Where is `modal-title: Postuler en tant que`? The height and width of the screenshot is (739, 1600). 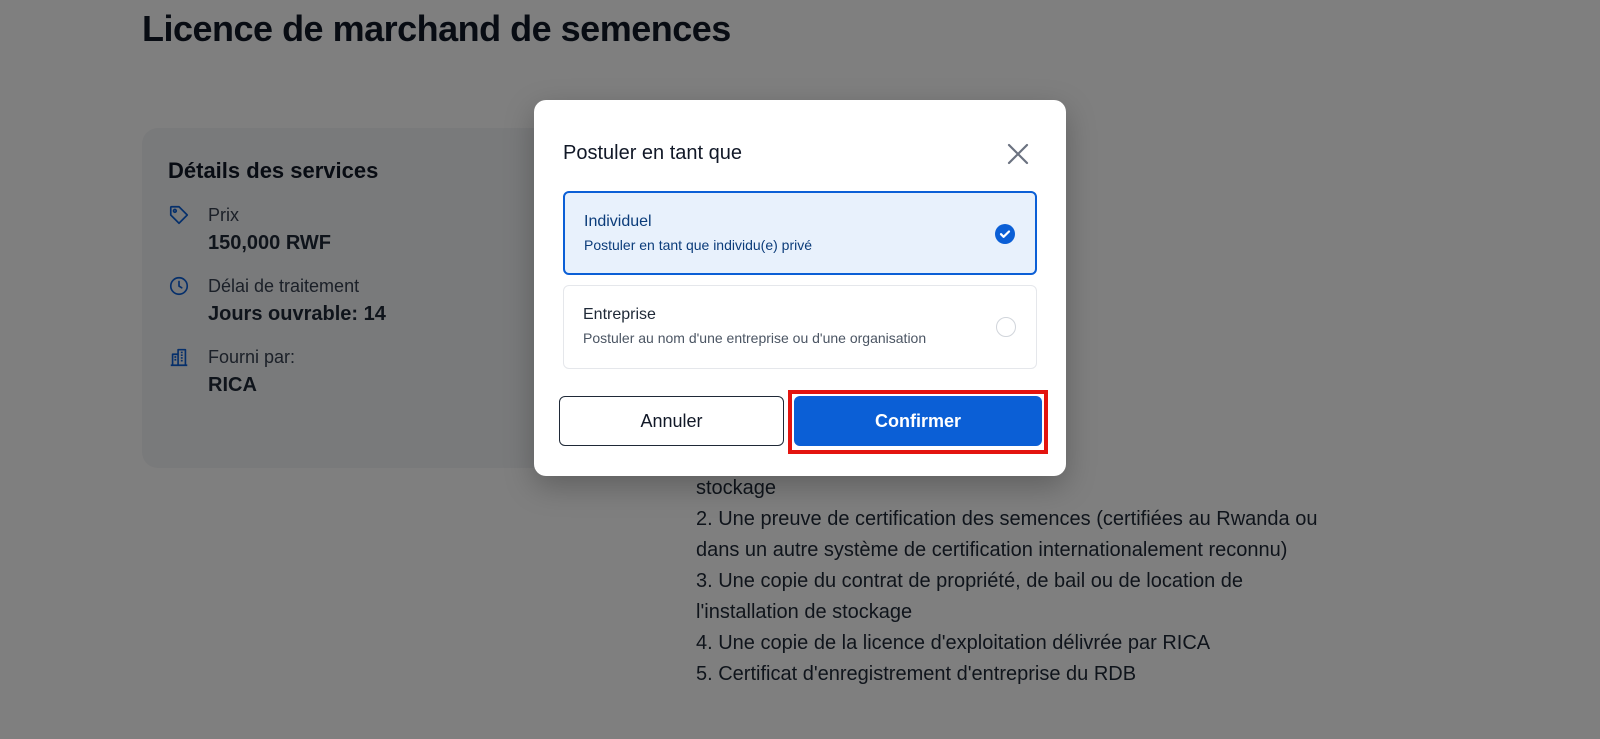
modal-title: Postuler en tant que is located at coordinates (653, 153).